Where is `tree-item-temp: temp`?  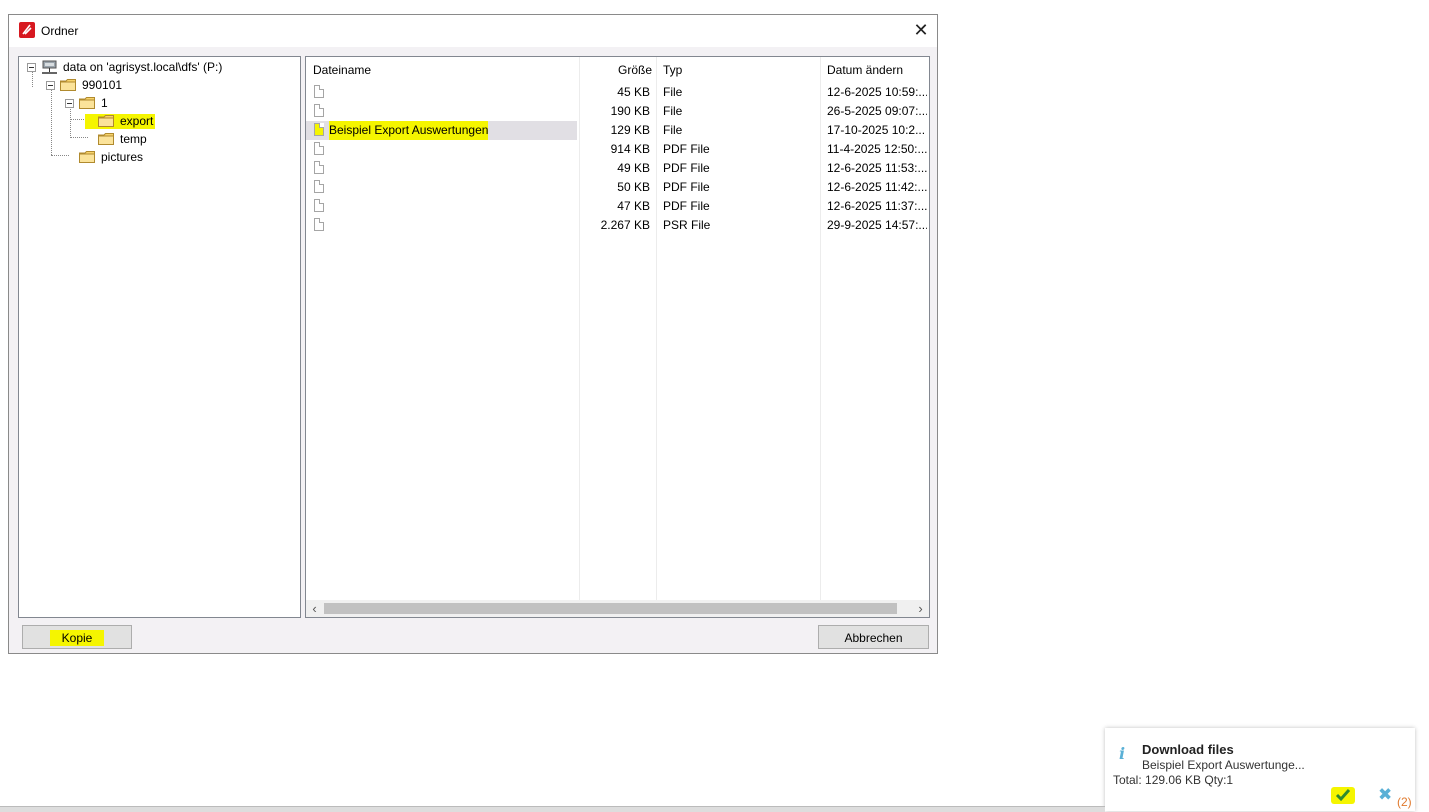 tree-item-temp: temp is located at coordinates (159, 139).